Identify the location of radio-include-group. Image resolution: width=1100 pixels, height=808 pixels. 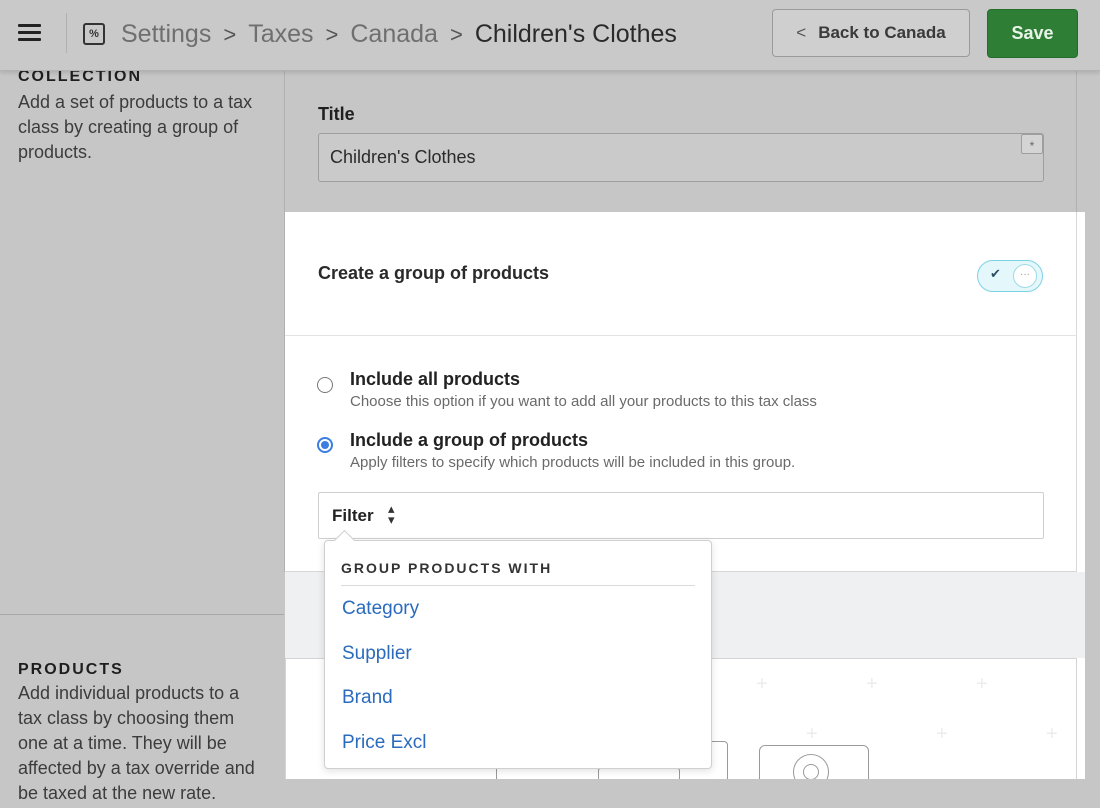
(325, 445).